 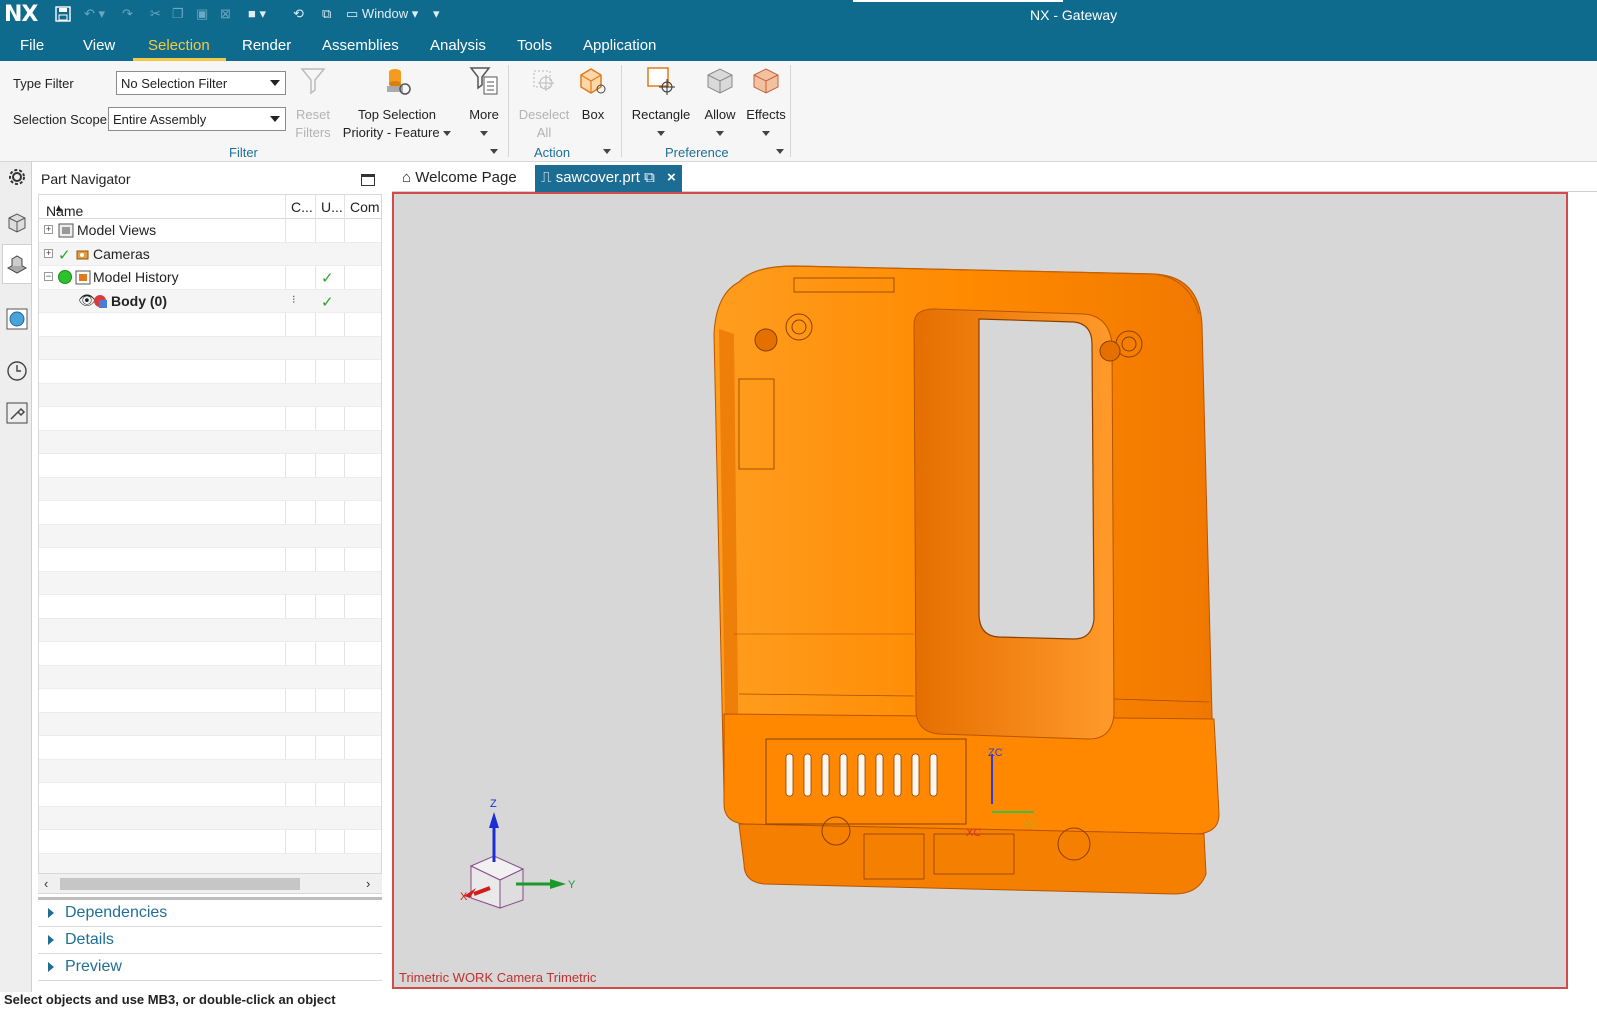 What do you see at coordinates (326, 15) in the screenshot?
I see `switch-window-icon: ⧉` at bounding box center [326, 15].